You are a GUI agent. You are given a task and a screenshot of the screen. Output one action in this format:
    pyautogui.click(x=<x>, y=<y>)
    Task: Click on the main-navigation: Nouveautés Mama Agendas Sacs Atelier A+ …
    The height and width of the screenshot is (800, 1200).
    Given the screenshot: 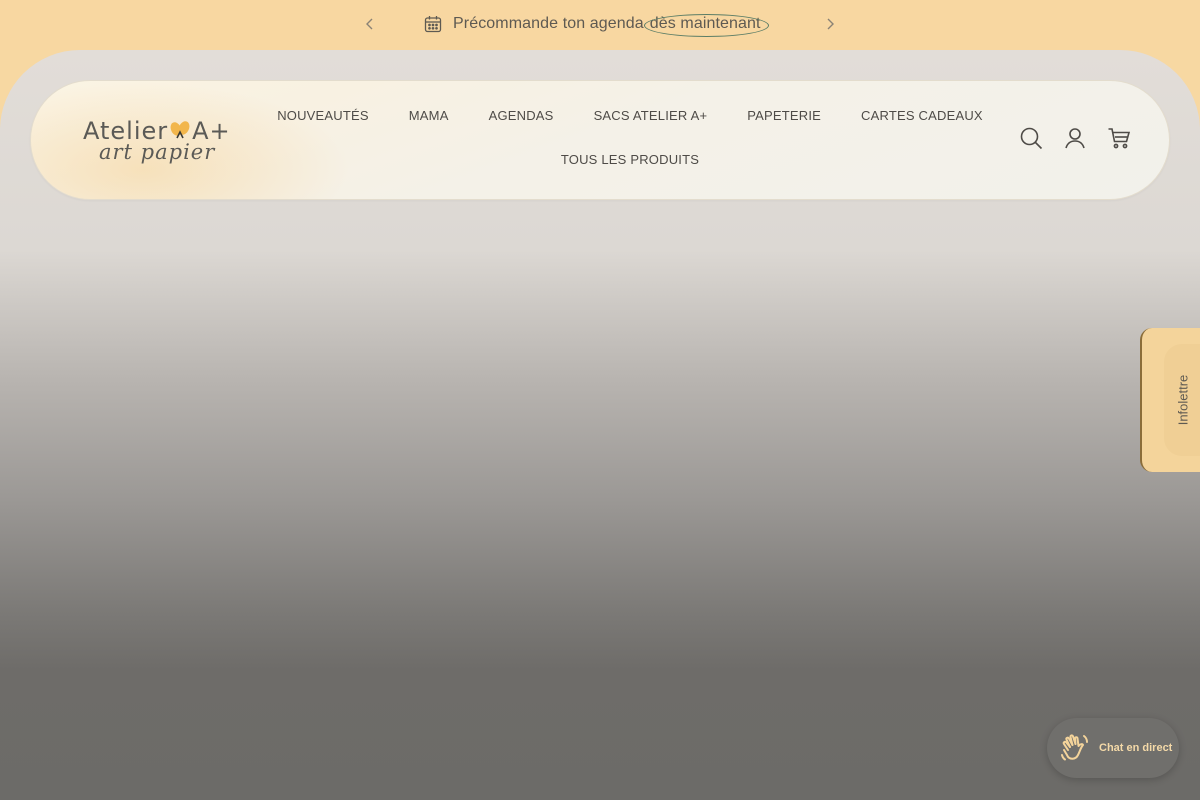 What is the action you would take?
    pyautogui.click(x=629, y=137)
    